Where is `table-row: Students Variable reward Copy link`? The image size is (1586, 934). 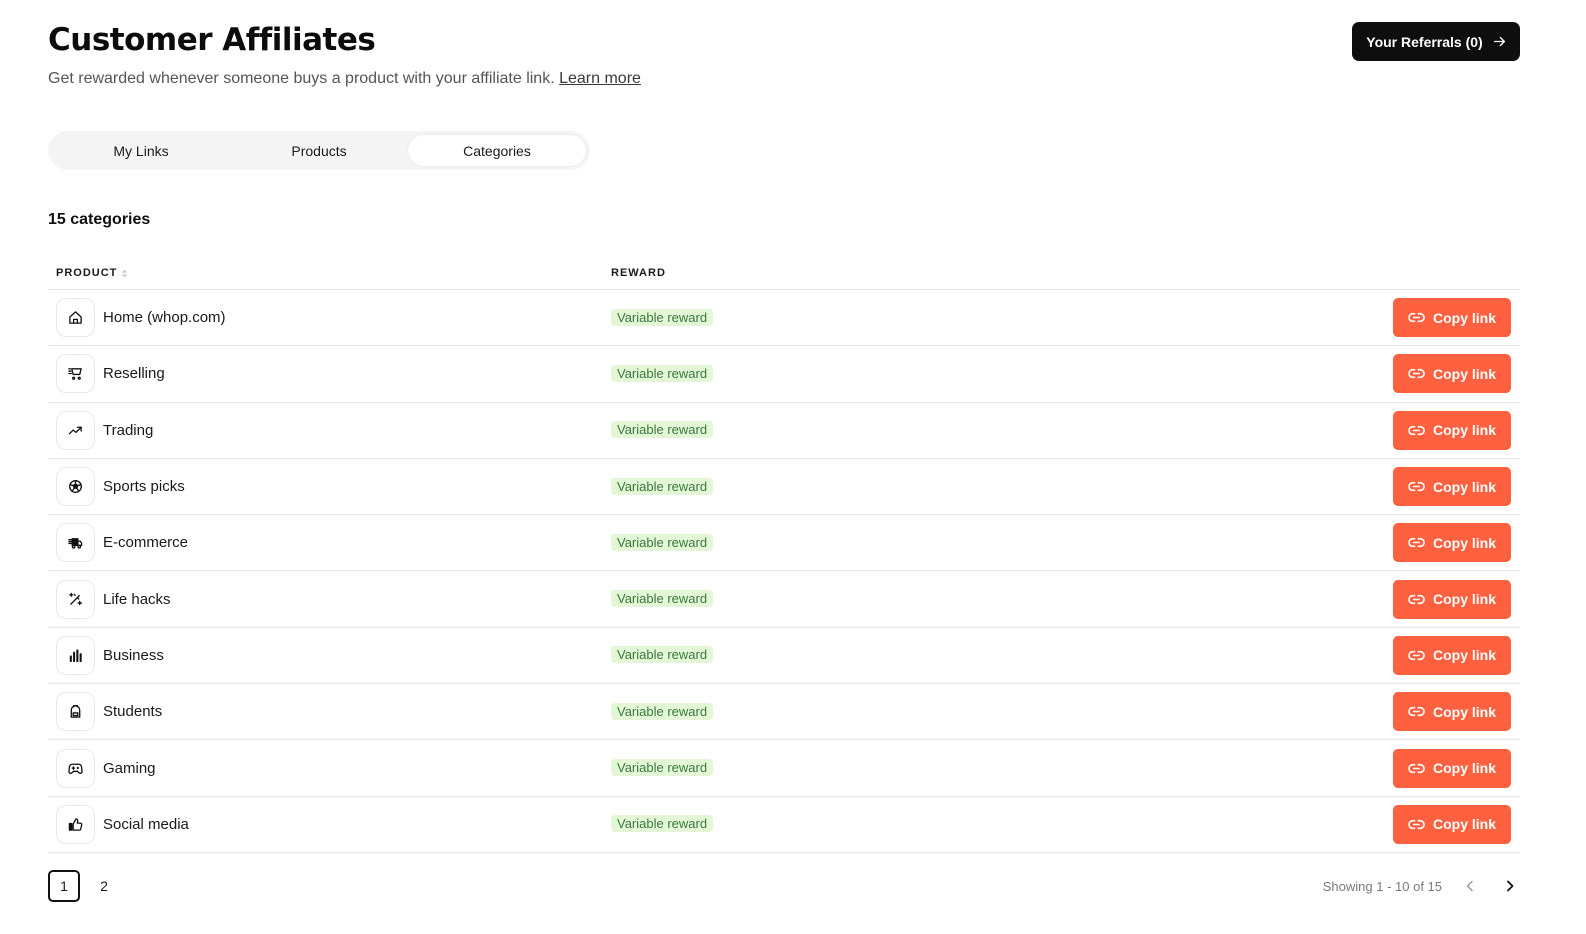
table-row: Students Variable reward Copy link is located at coordinates (784, 712).